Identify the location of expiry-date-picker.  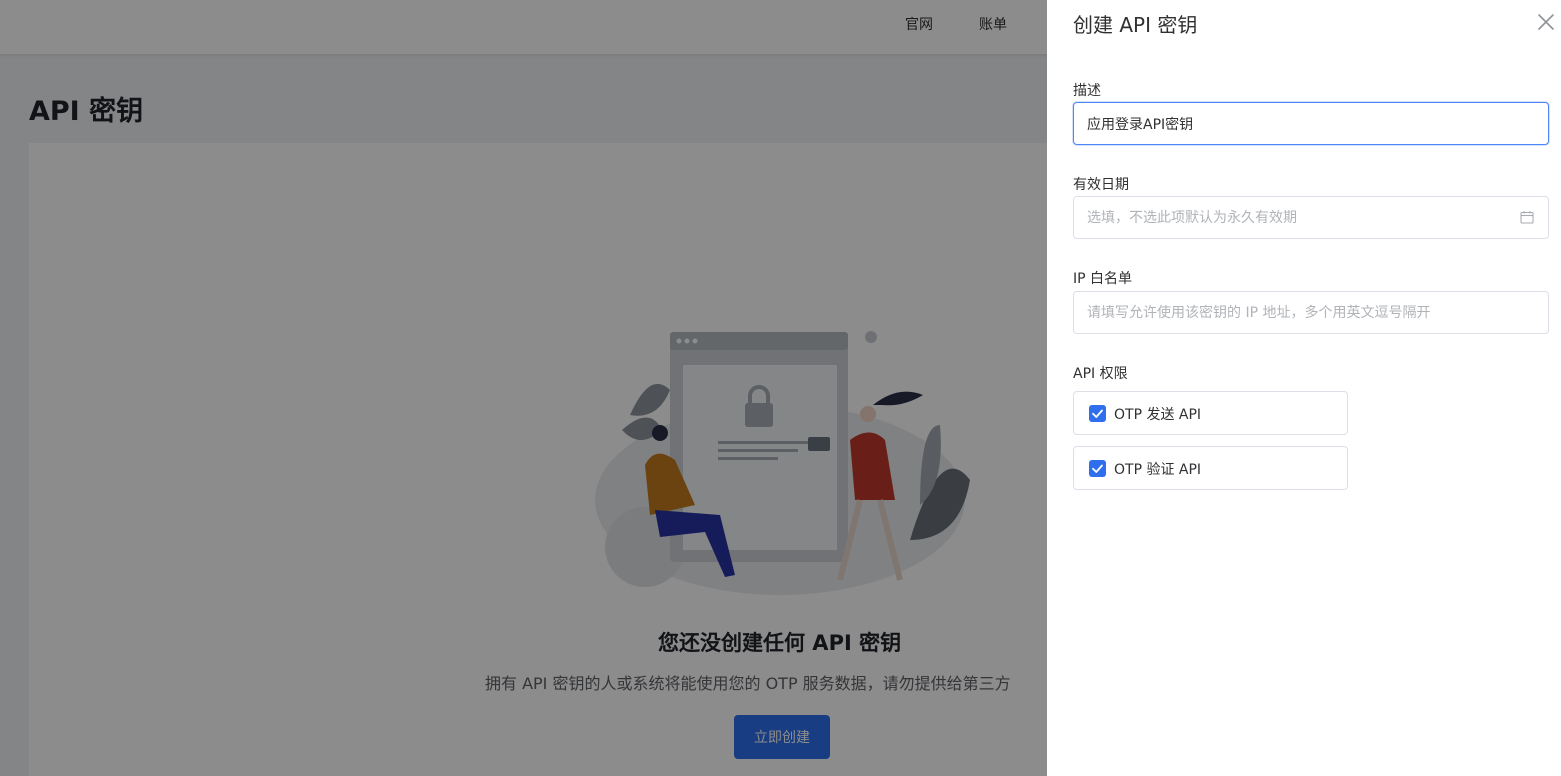
(1311, 217).